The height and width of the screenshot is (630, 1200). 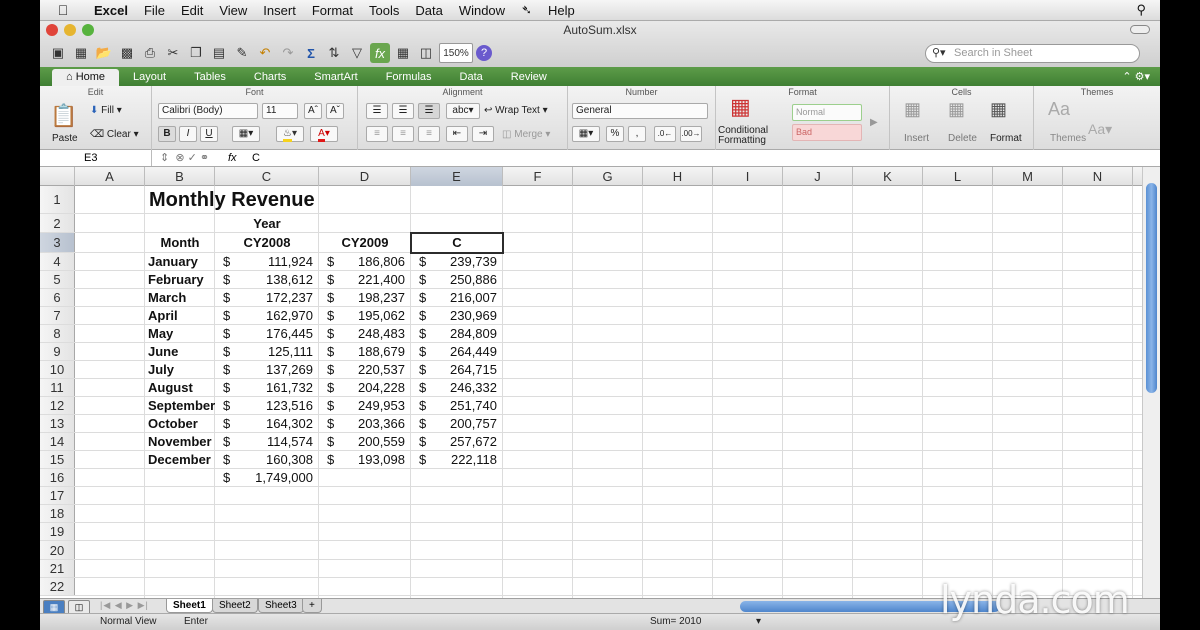 I want to click on value-cell: 264,715, so click(x=454, y=370).